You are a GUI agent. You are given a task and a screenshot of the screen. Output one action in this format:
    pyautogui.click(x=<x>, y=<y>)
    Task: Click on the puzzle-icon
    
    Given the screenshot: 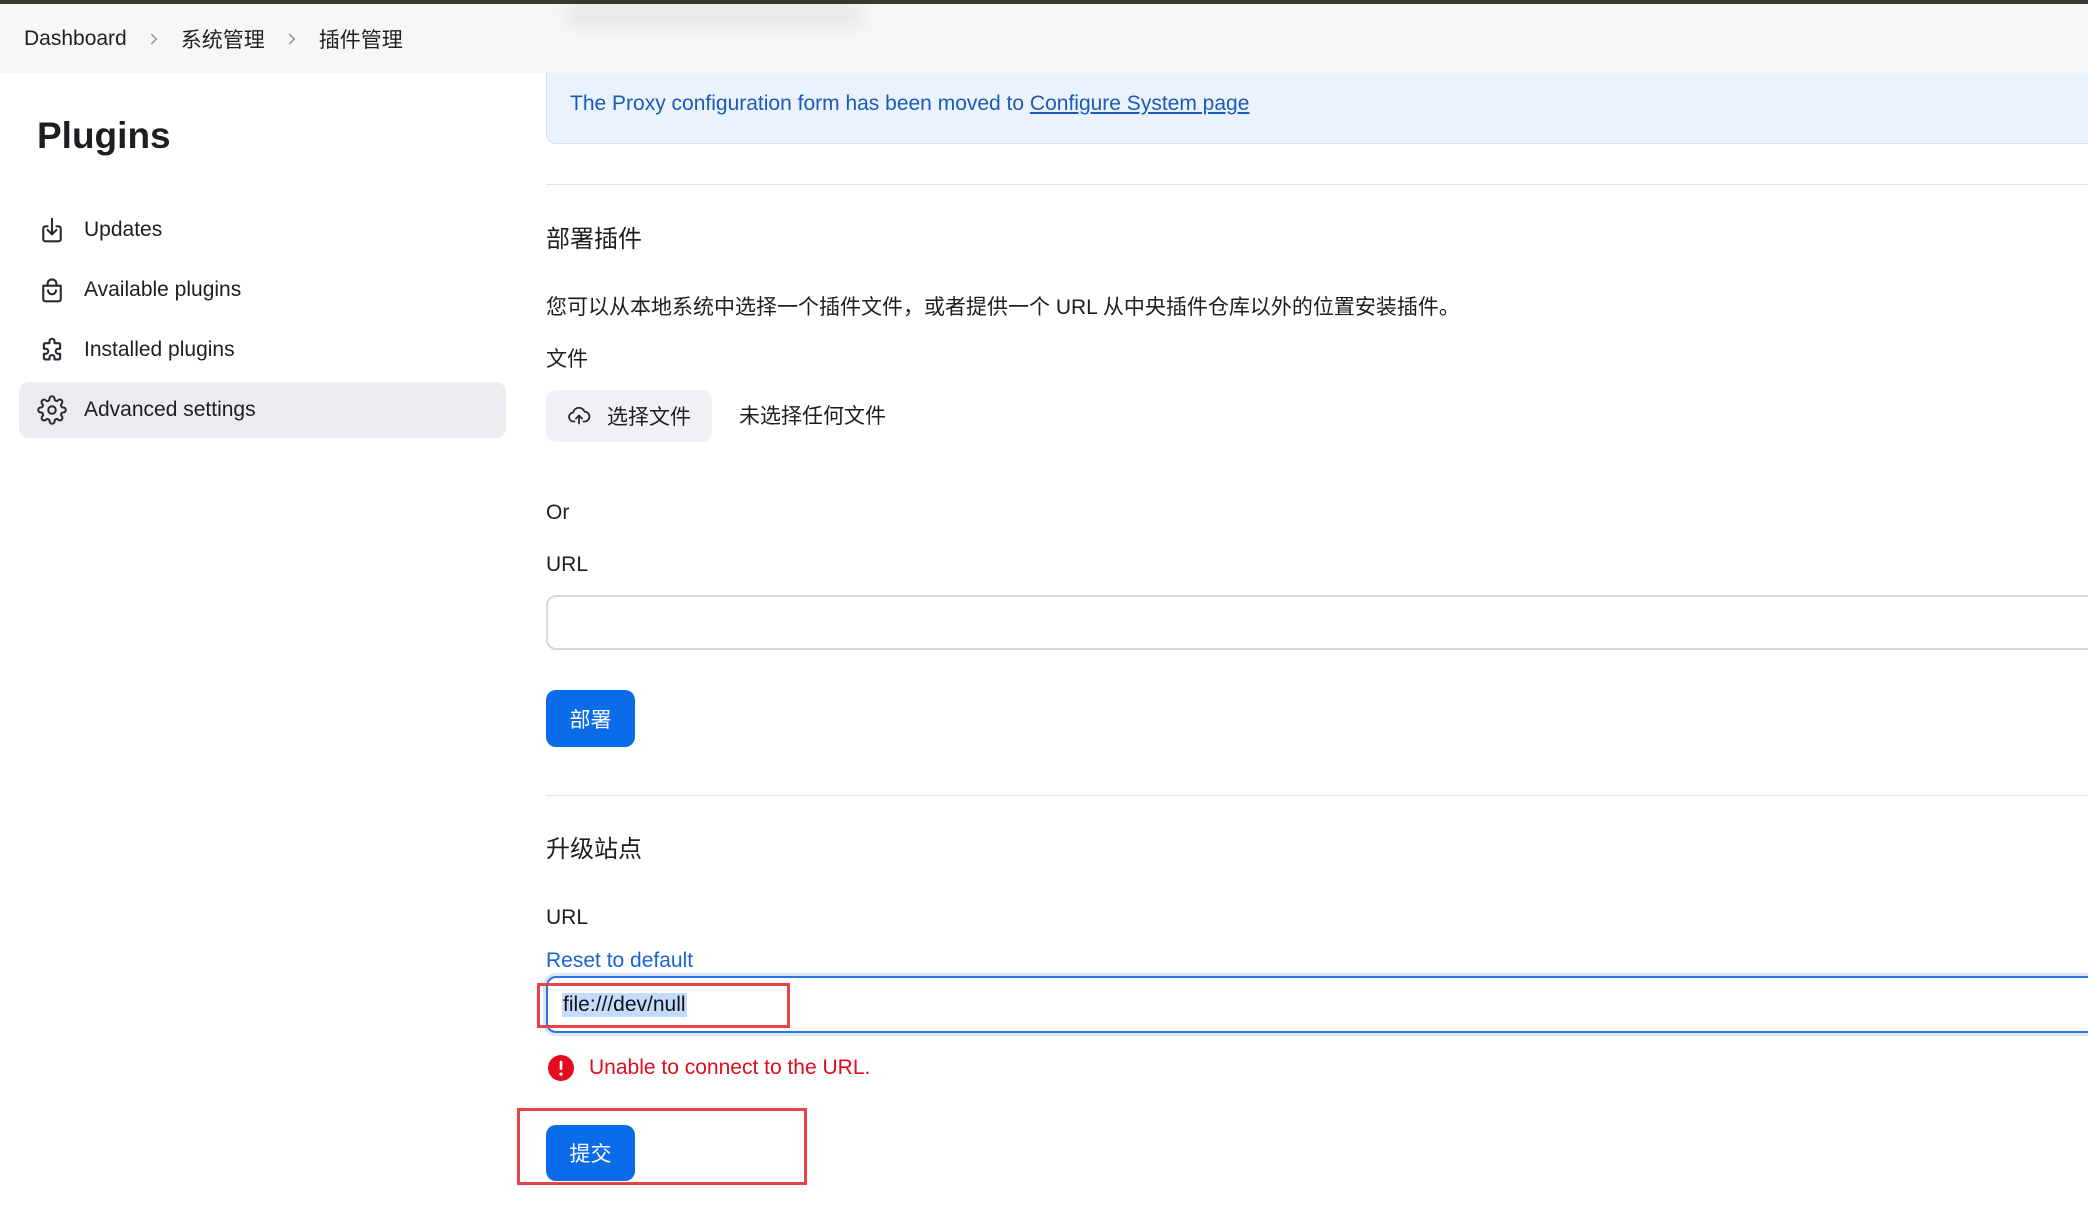 What is the action you would take?
    pyautogui.click(x=52, y=350)
    